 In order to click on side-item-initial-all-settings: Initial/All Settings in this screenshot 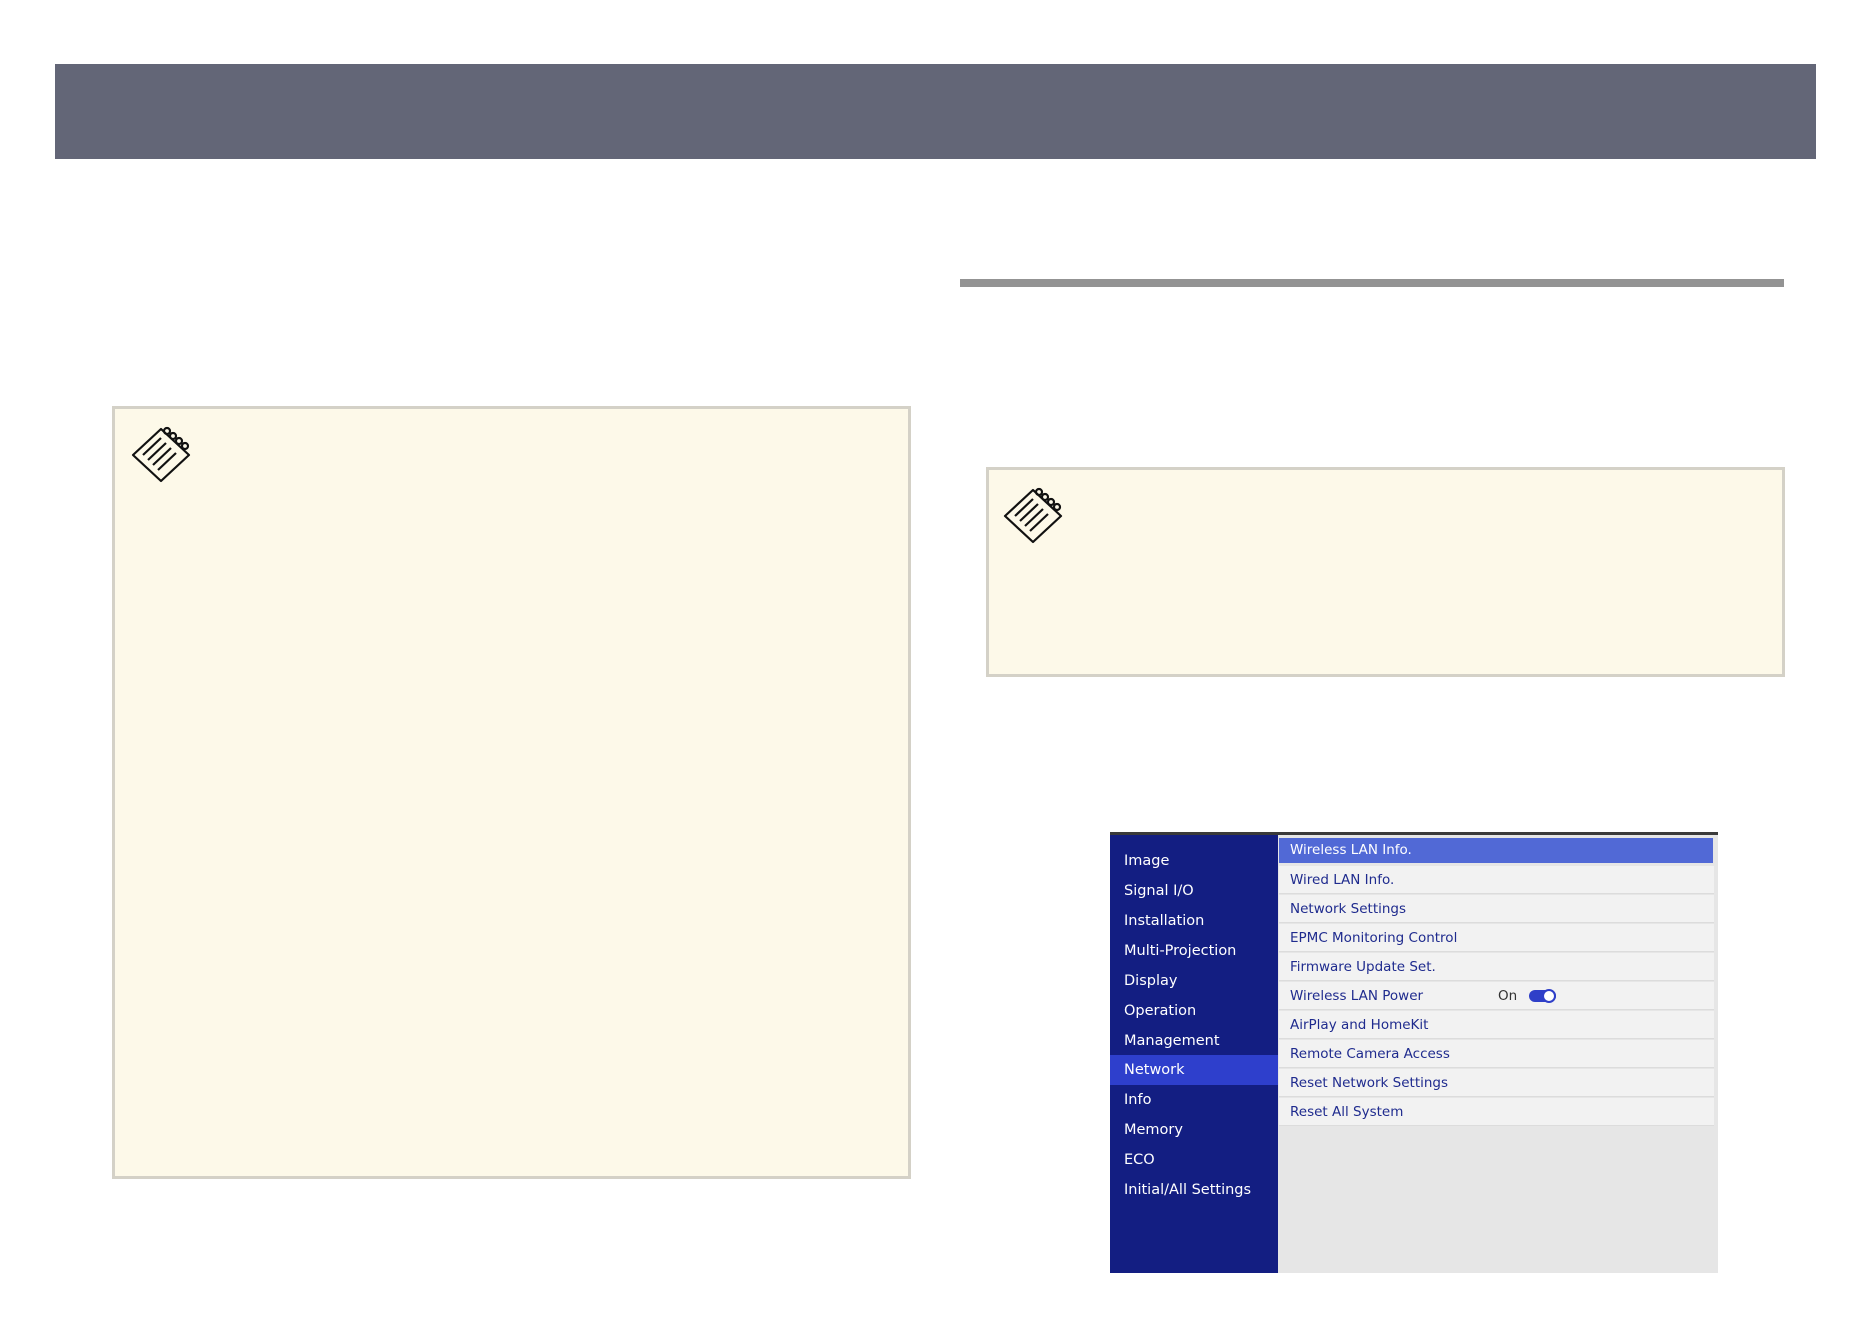, I will do `click(1194, 1190)`.